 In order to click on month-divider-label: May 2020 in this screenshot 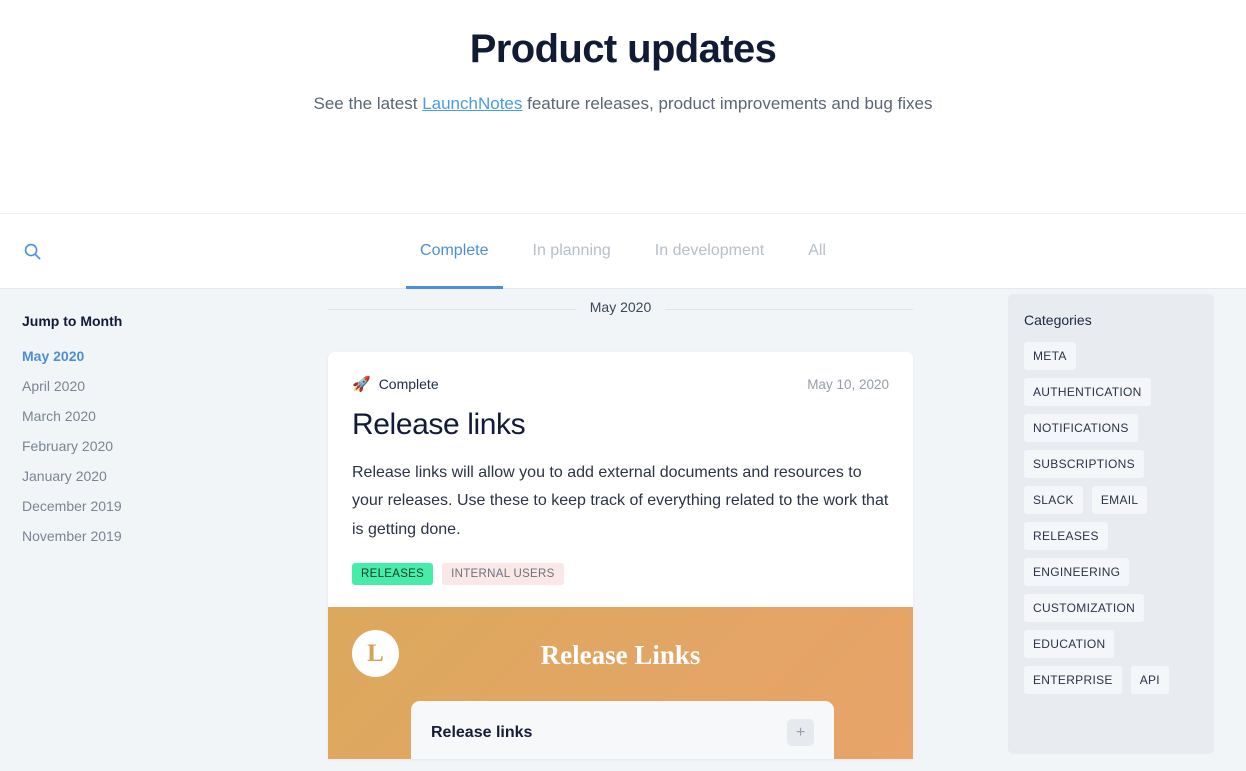, I will do `click(620, 307)`.